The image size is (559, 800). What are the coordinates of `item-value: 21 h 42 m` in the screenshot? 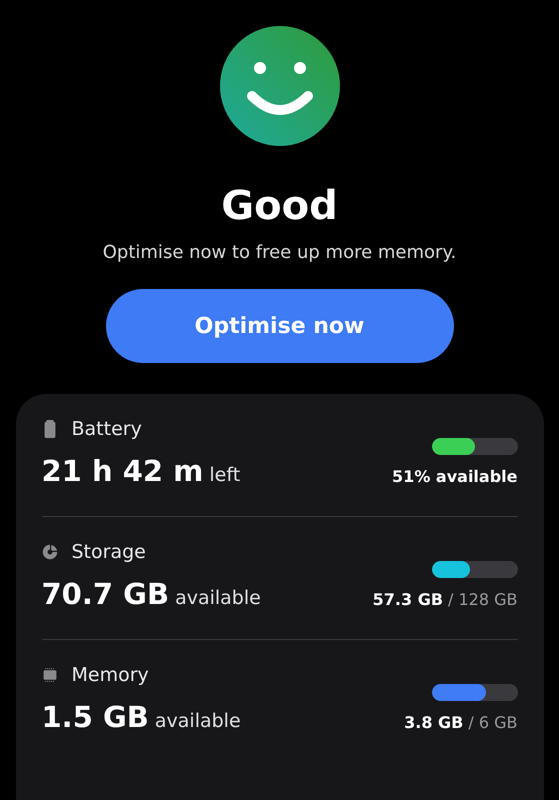 It's located at (123, 471).